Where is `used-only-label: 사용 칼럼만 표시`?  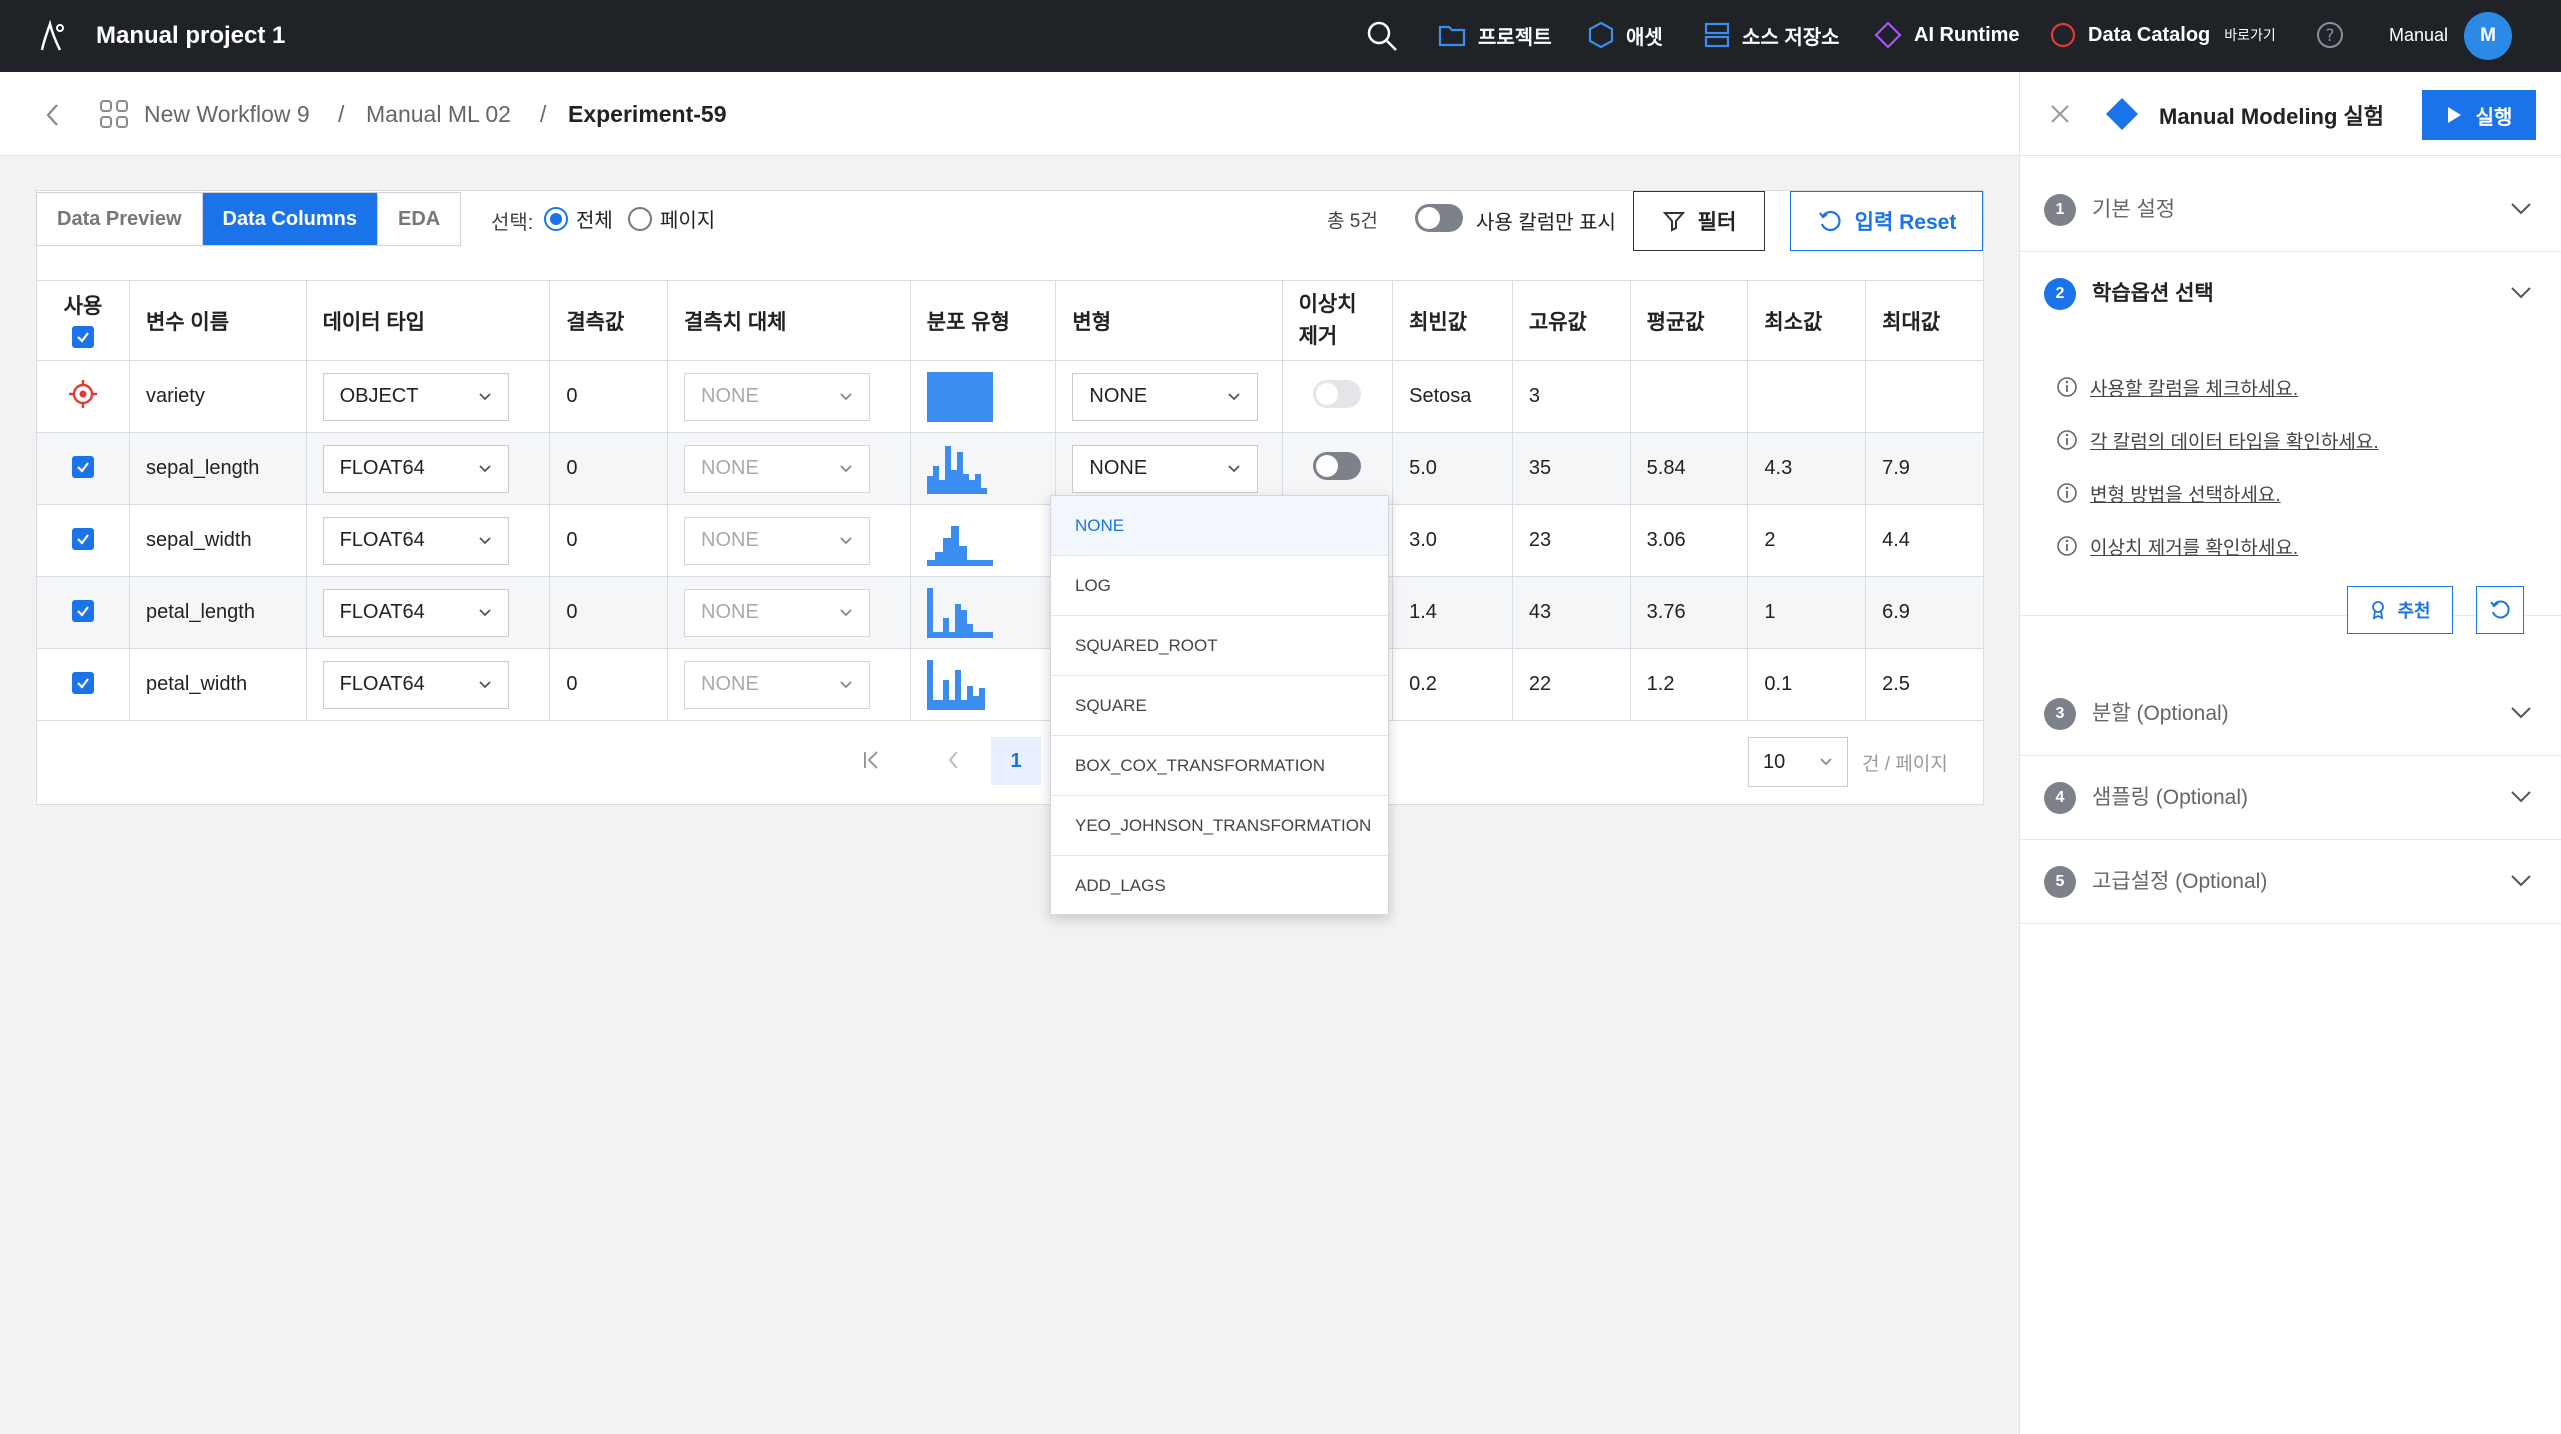 used-only-label: 사용 칼럼만 표시 is located at coordinates (1546, 223).